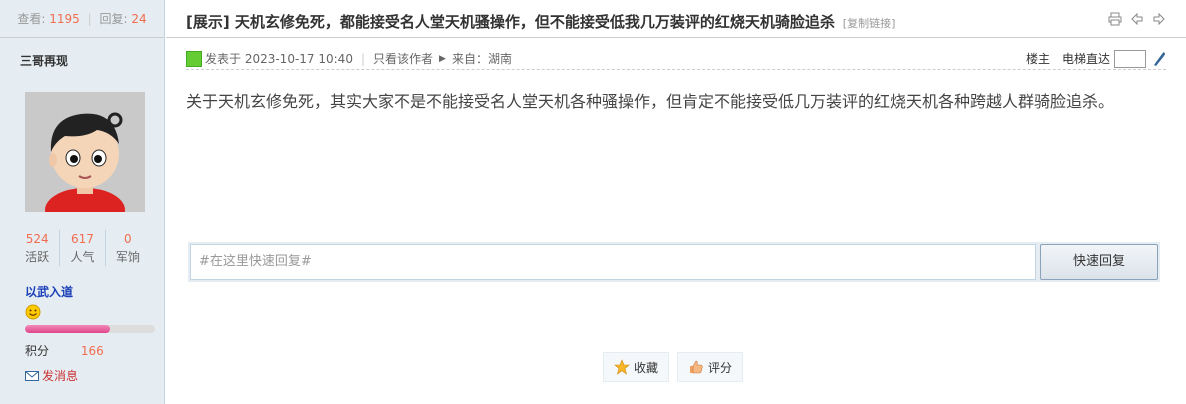 This screenshot has height=404, width=1186. I want to click on smiley-icon, so click(33, 312).